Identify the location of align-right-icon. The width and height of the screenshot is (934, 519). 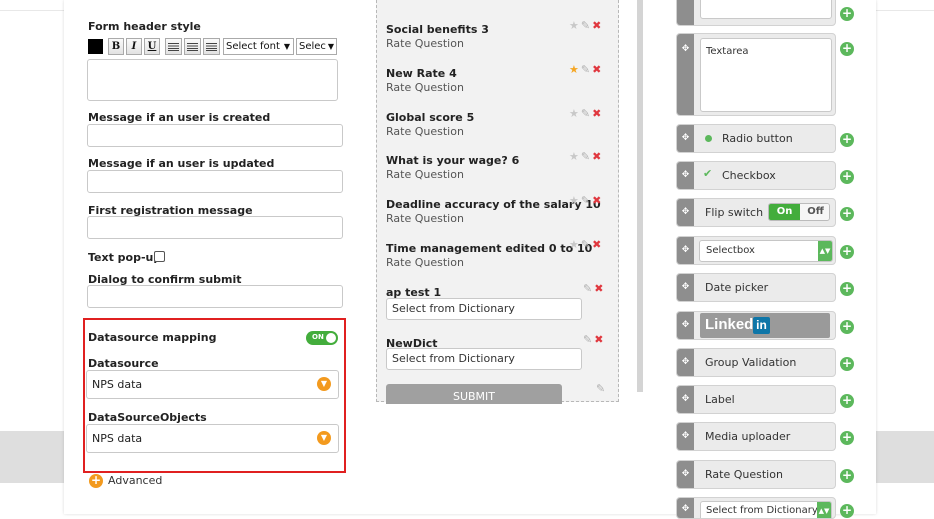
(211, 46).